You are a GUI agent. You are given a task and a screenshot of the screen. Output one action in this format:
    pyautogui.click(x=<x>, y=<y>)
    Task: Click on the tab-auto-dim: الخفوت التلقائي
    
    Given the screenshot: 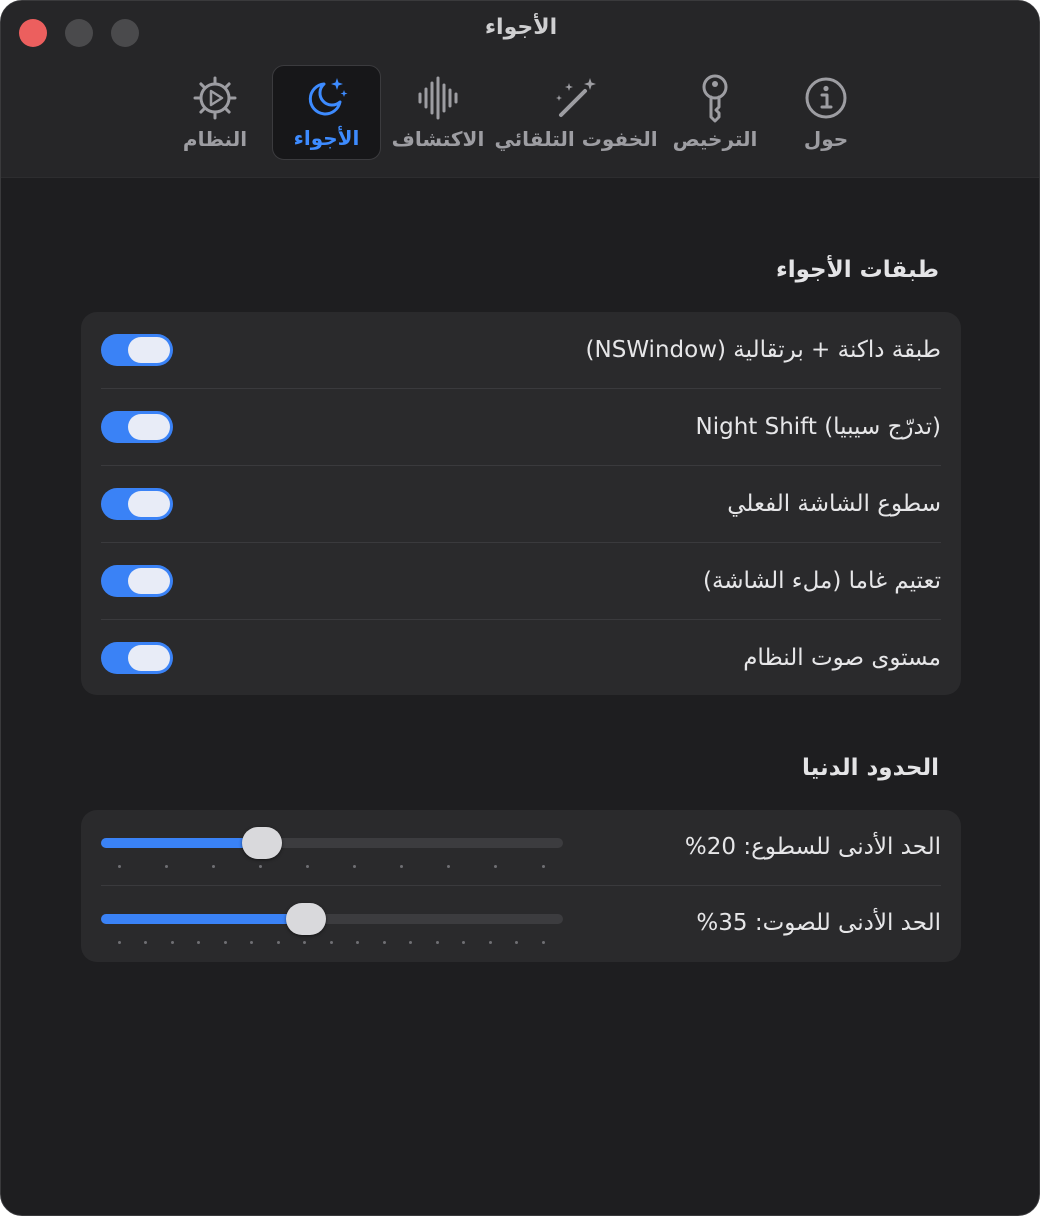 What is the action you would take?
    pyautogui.click(x=576, y=113)
    